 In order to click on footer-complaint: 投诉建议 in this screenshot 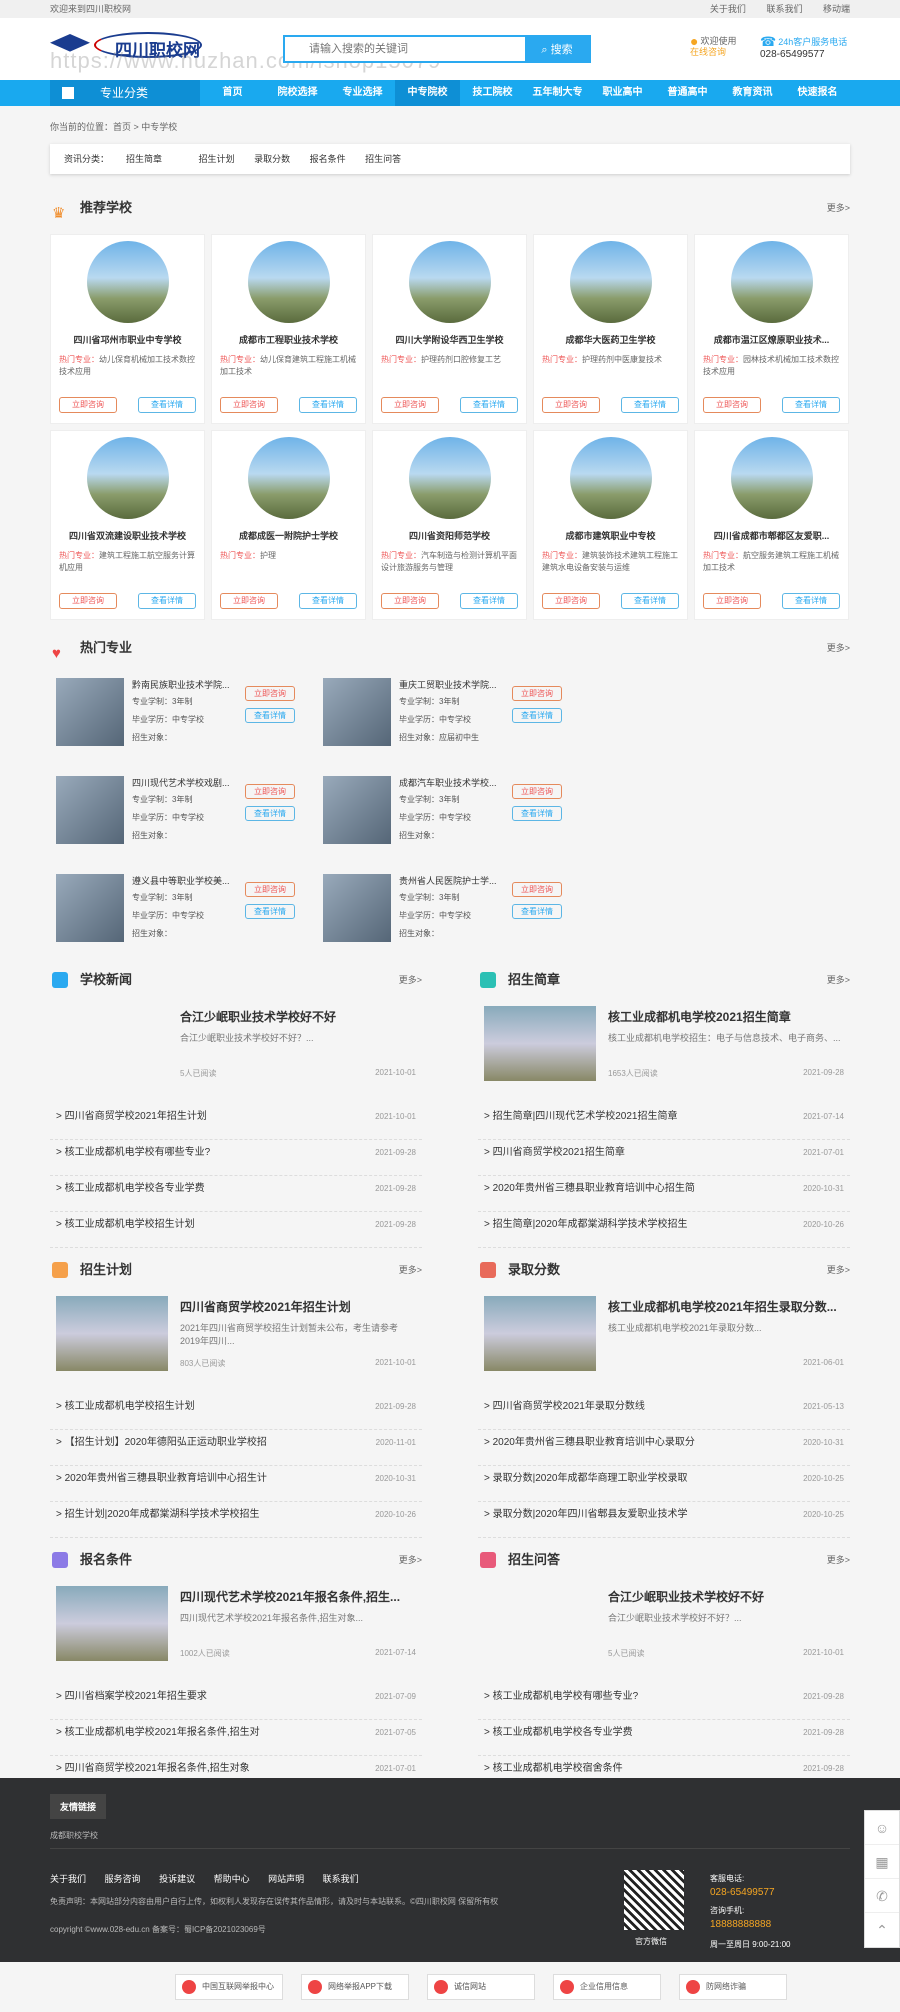, I will do `click(177, 1879)`.